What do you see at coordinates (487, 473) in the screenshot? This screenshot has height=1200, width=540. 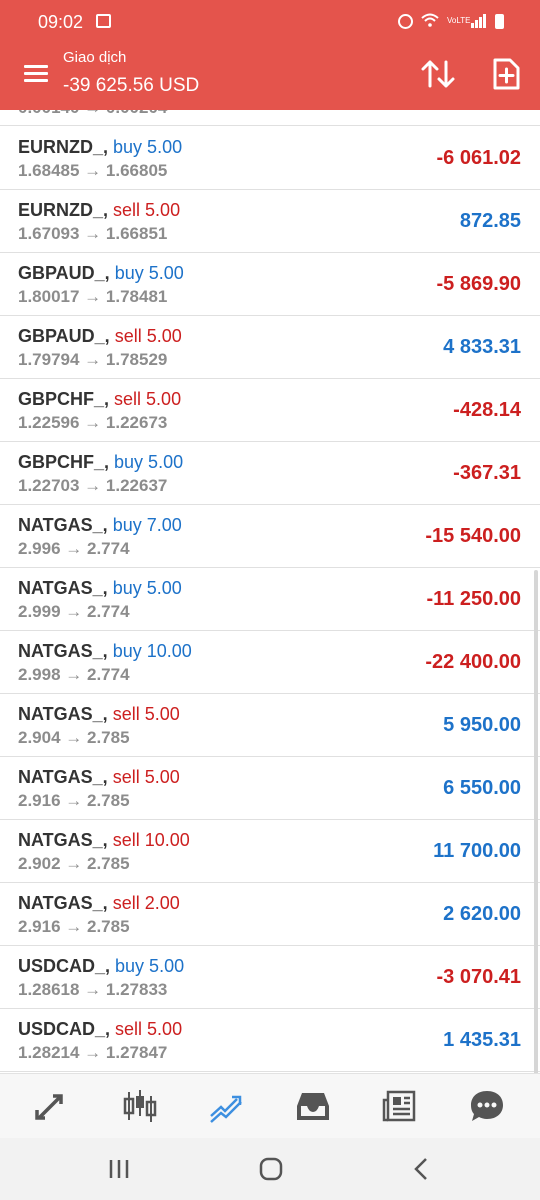 I see `position-profit: -367.31` at bounding box center [487, 473].